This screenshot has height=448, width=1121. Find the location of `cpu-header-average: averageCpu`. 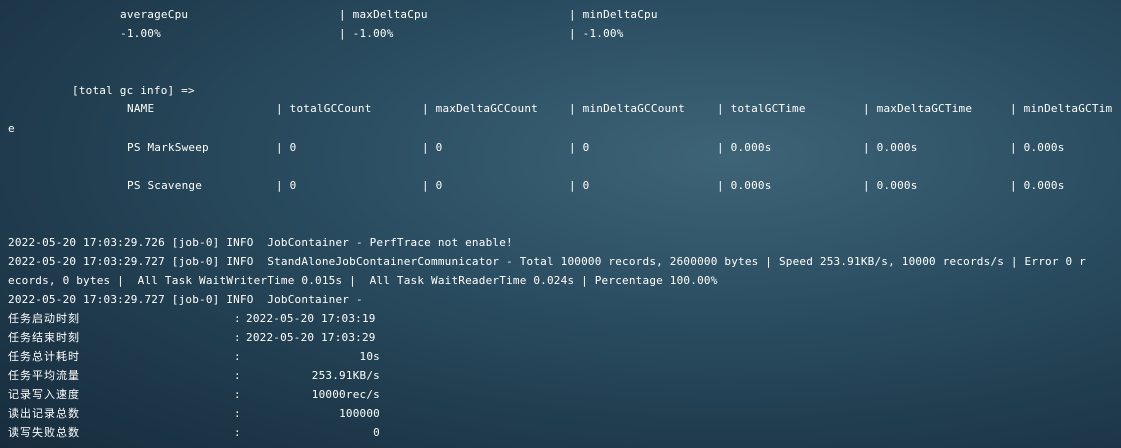

cpu-header-average: averageCpu is located at coordinates (154, 14).